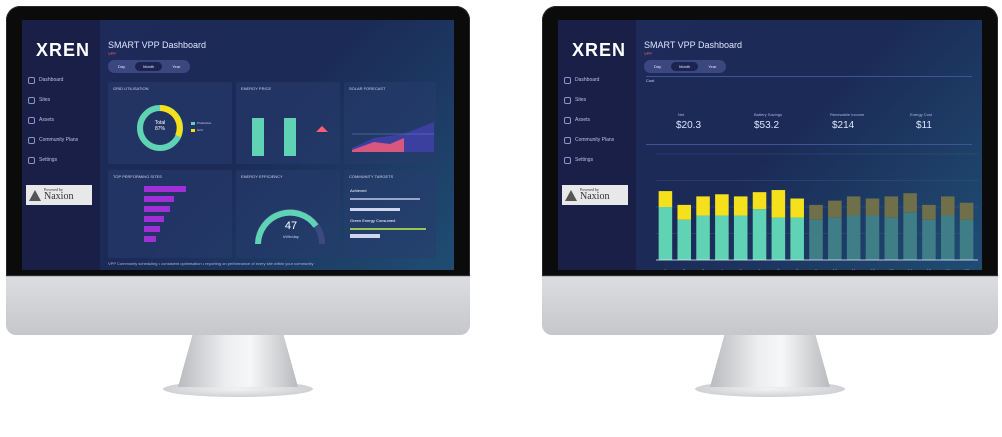 This screenshot has height=437, width=1002. What do you see at coordinates (835, 269) in the screenshot?
I see `x-tick-label: 10` at bounding box center [835, 269].